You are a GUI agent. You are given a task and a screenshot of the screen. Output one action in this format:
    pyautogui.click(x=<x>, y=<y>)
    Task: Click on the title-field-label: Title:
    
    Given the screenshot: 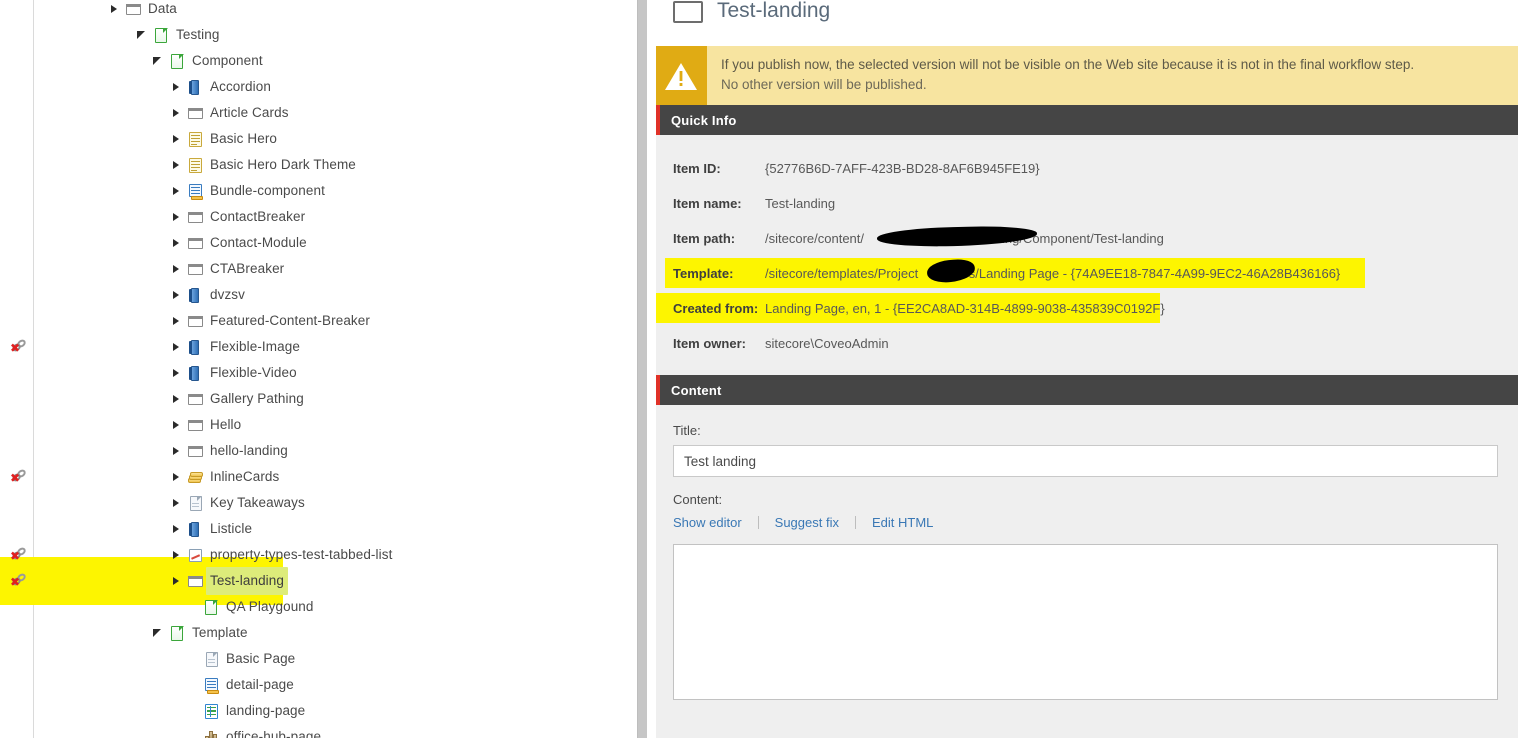 What is the action you would take?
    pyautogui.click(x=687, y=430)
    